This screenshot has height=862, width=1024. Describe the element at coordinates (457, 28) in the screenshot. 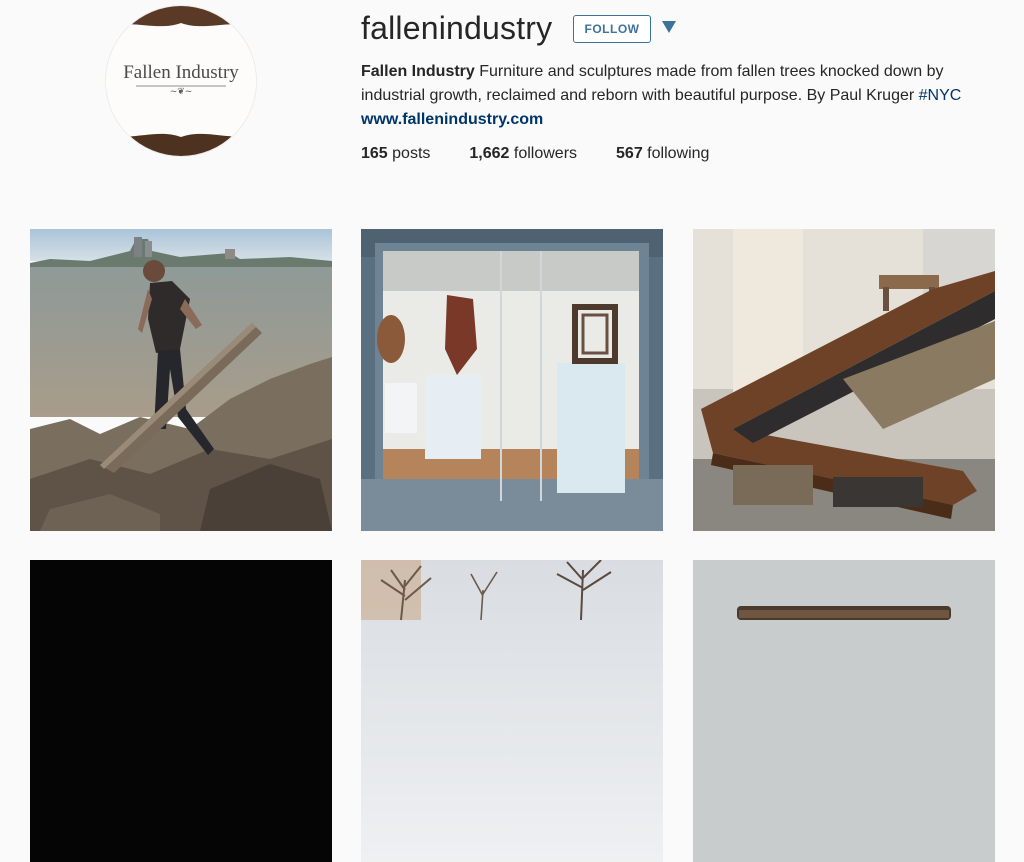

I see `profile-username: fallenindustry` at that location.